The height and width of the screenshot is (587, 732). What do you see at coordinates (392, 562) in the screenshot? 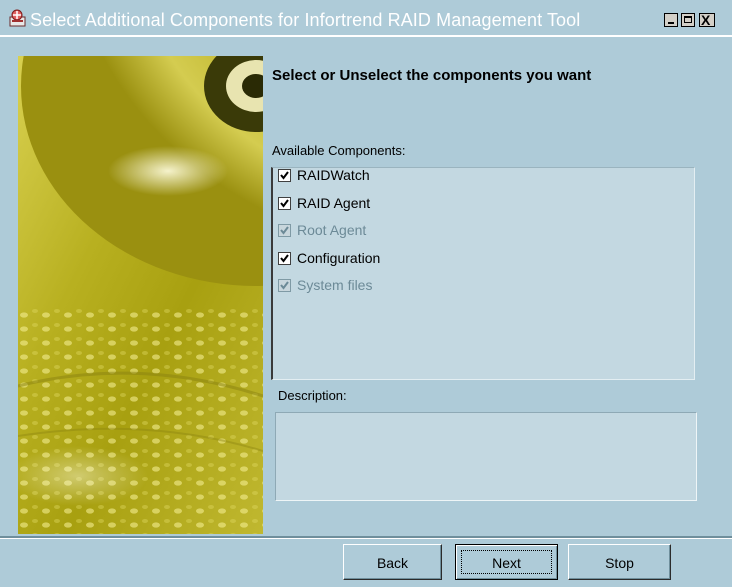
I see `back-button: Back` at bounding box center [392, 562].